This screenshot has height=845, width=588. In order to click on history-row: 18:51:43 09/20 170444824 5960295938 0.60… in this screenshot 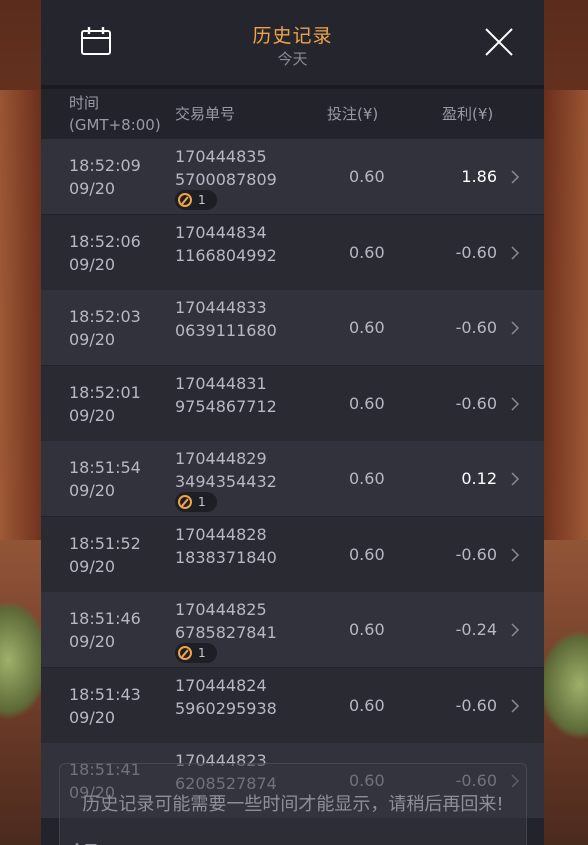, I will do `click(292, 705)`.